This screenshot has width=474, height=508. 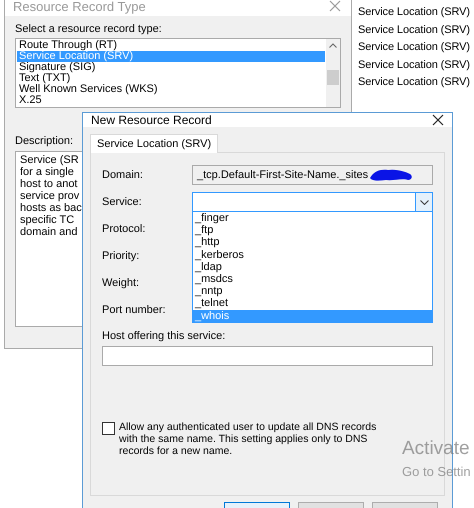 What do you see at coordinates (121, 256) in the screenshot?
I see `field-label: Priority:` at bounding box center [121, 256].